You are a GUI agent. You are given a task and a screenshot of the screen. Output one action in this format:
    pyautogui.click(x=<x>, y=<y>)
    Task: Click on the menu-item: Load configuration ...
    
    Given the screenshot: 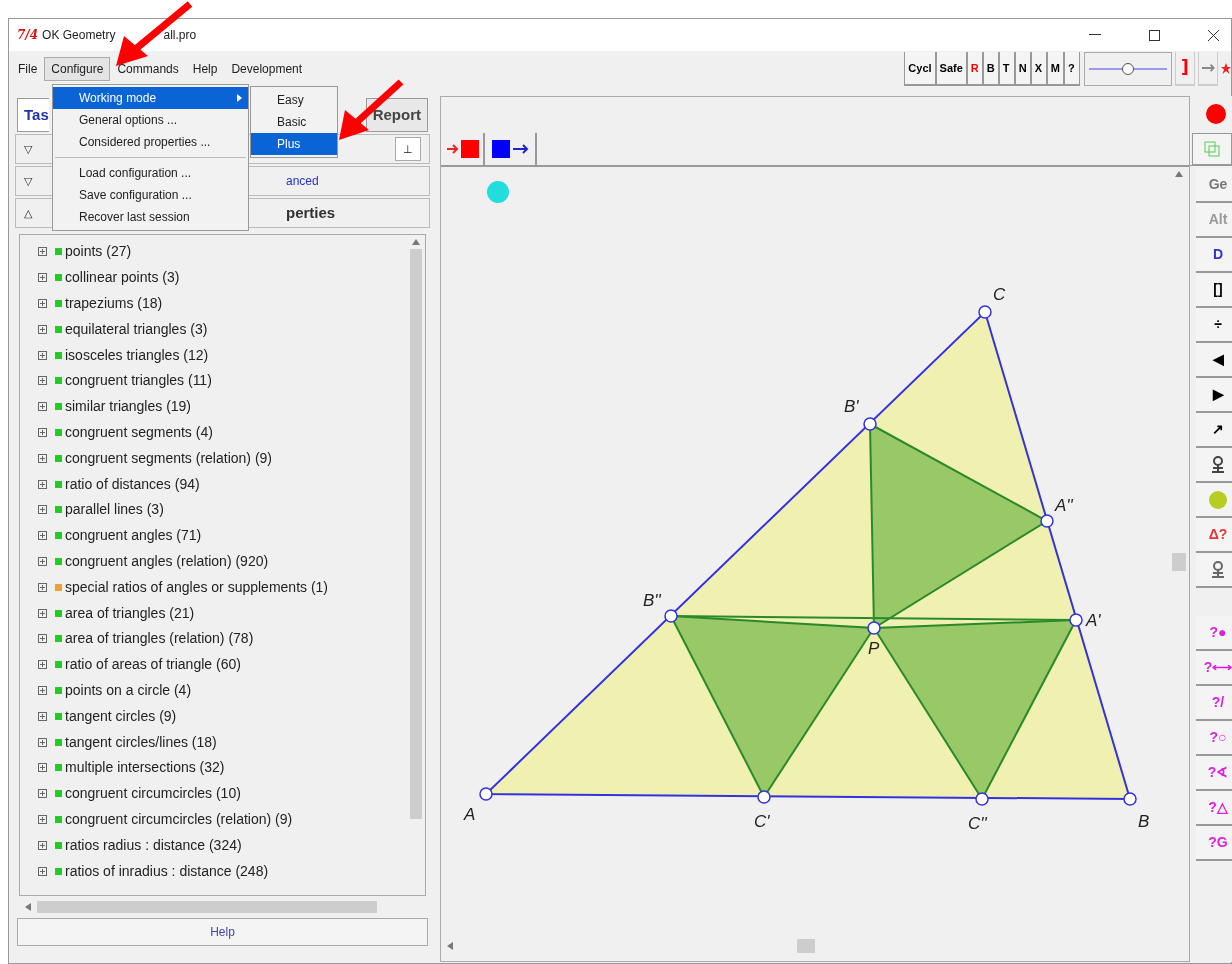 What is the action you would take?
    pyautogui.click(x=150, y=173)
    